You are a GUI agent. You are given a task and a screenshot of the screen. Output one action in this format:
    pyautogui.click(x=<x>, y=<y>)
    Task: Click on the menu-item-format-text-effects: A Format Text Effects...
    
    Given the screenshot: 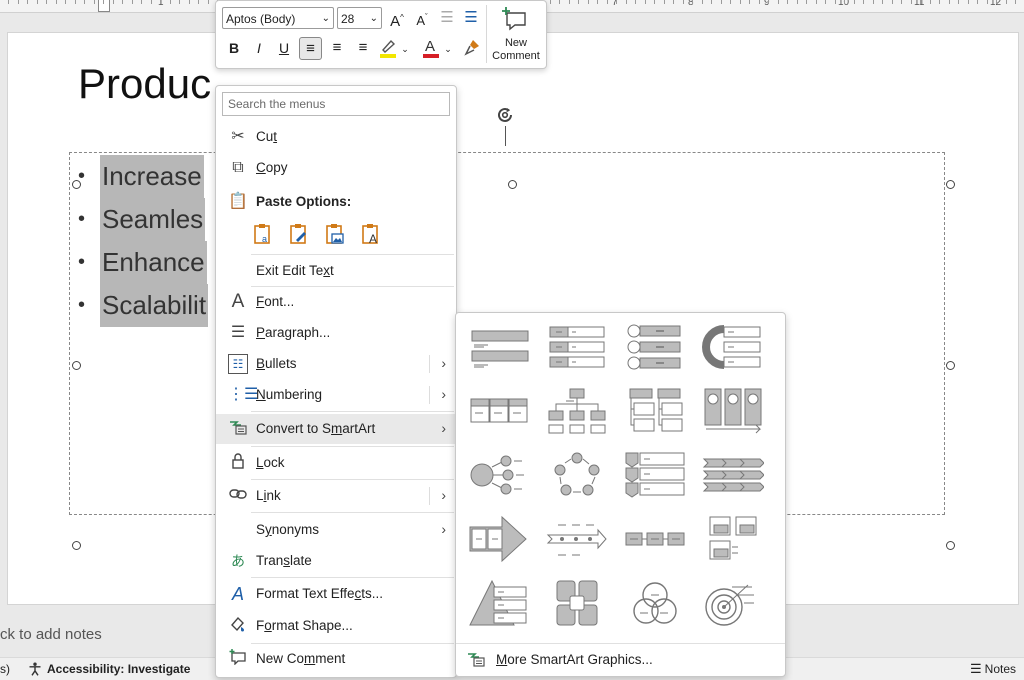 What is the action you would take?
    pyautogui.click(x=336, y=594)
    